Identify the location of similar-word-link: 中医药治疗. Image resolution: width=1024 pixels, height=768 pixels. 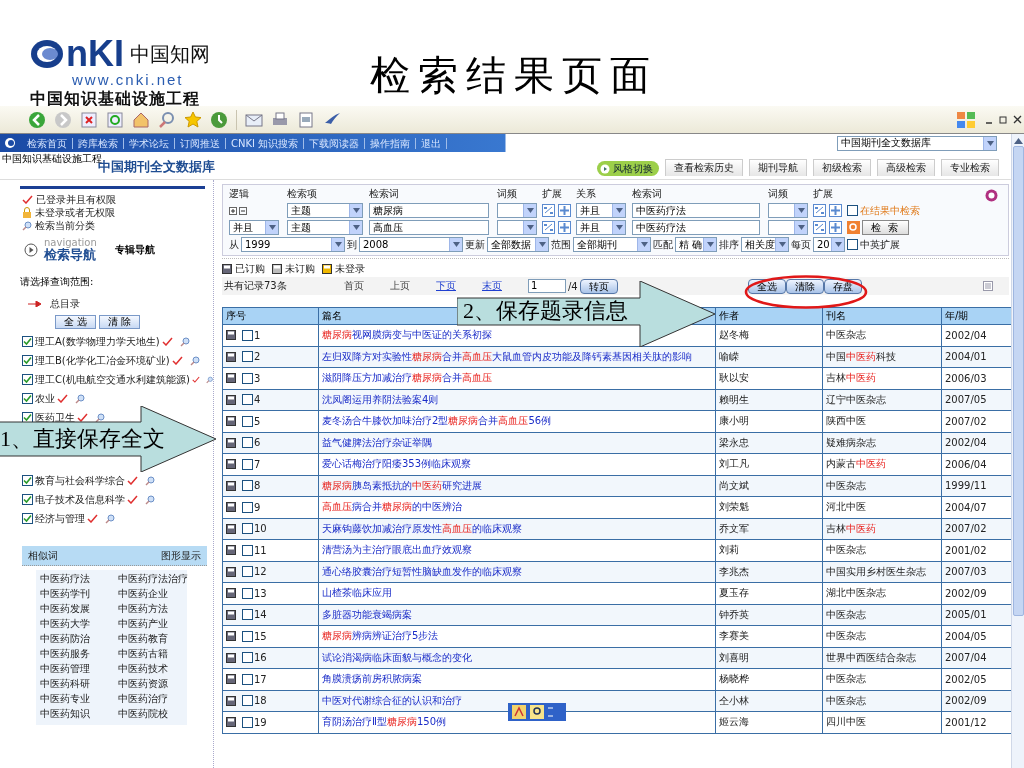
(158, 699).